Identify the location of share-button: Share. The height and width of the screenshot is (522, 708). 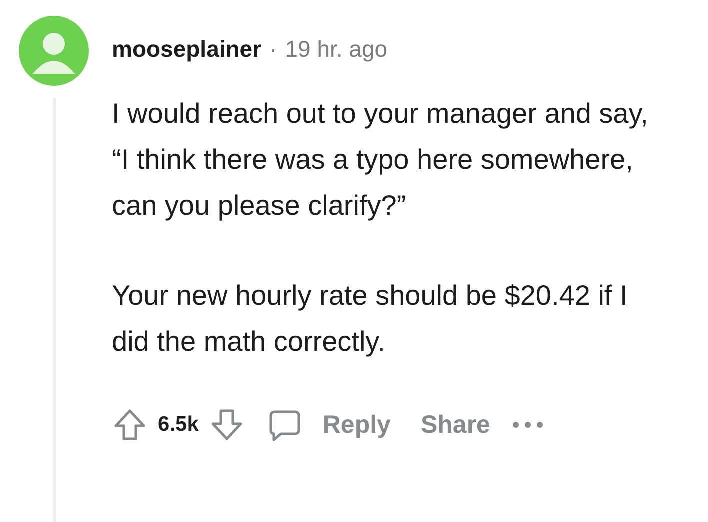
(455, 425).